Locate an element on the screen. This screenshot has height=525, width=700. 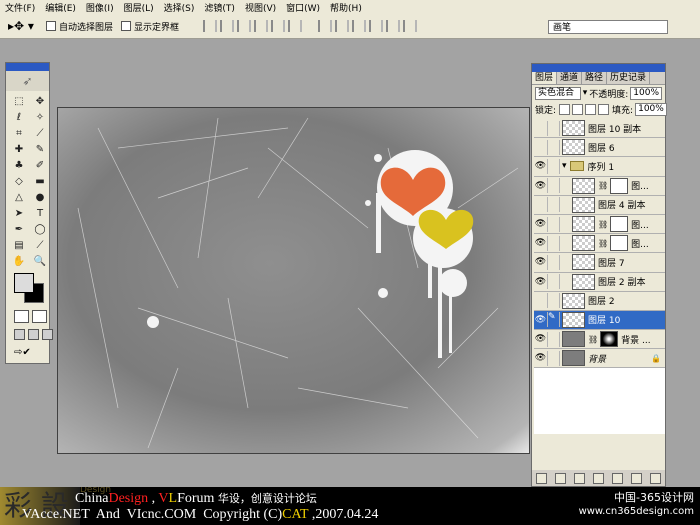
standard-mode-icon is located at coordinates (21, 316).